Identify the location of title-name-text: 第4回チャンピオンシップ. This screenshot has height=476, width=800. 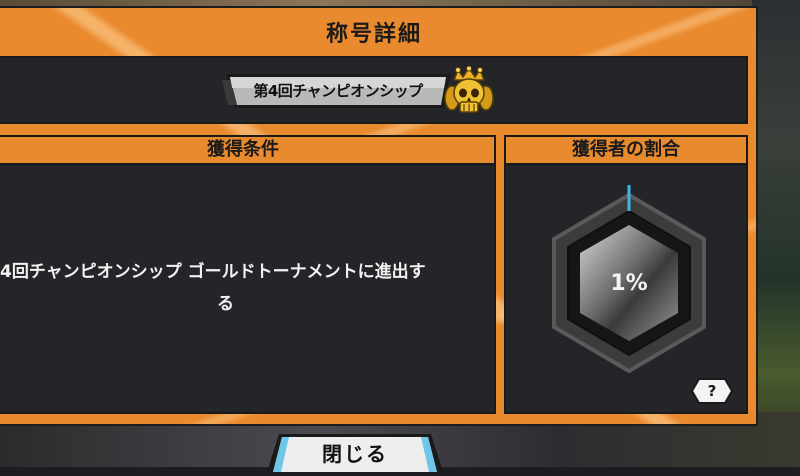
(338, 91).